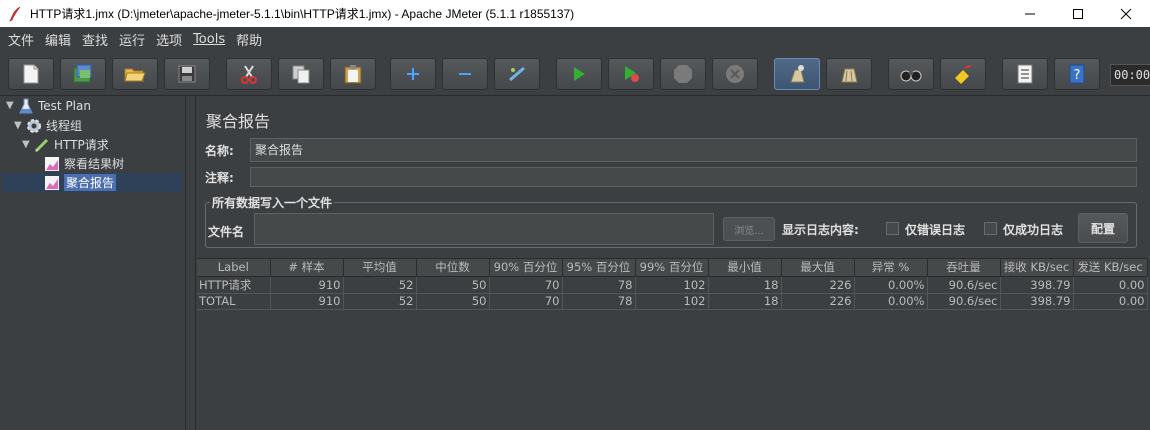  What do you see at coordinates (219, 150) in the screenshot?
I see `name-label: 名称:` at bounding box center [219, 150].